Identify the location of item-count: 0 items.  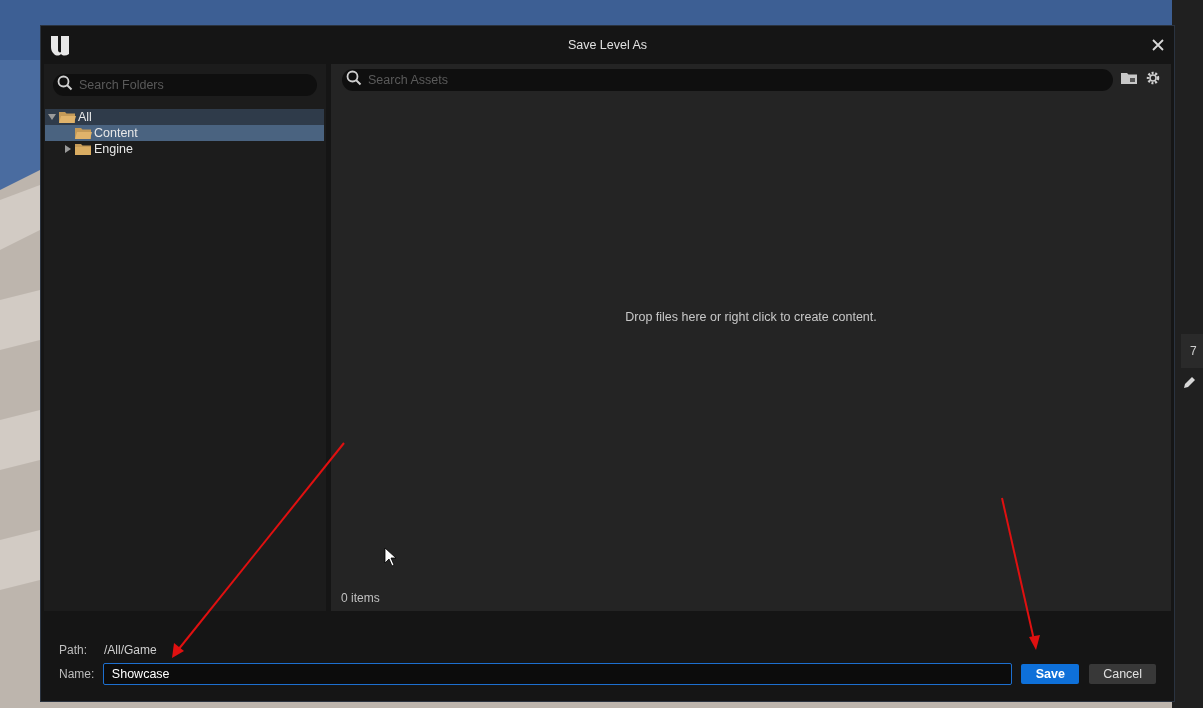
(360, 598).